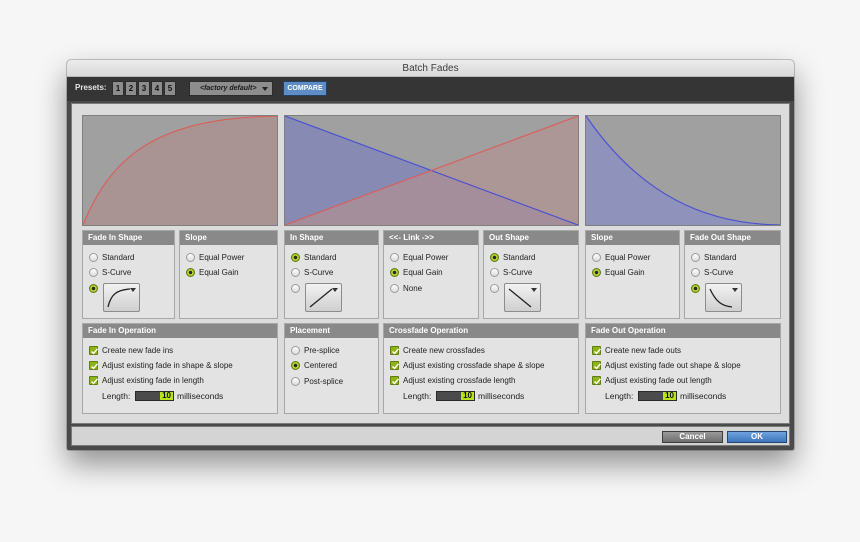 This screenshot has height=542, width=860. I want to click on compare-button: COMPARE, so click(305, 88).